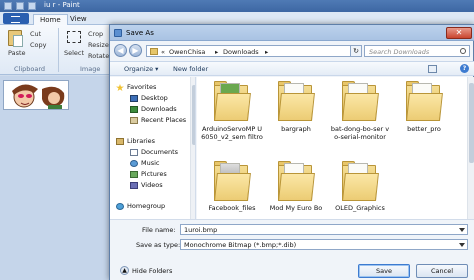  Describe the element at coordinates (134, 98) in the screenshot. I see `desktop-icon` at that location.